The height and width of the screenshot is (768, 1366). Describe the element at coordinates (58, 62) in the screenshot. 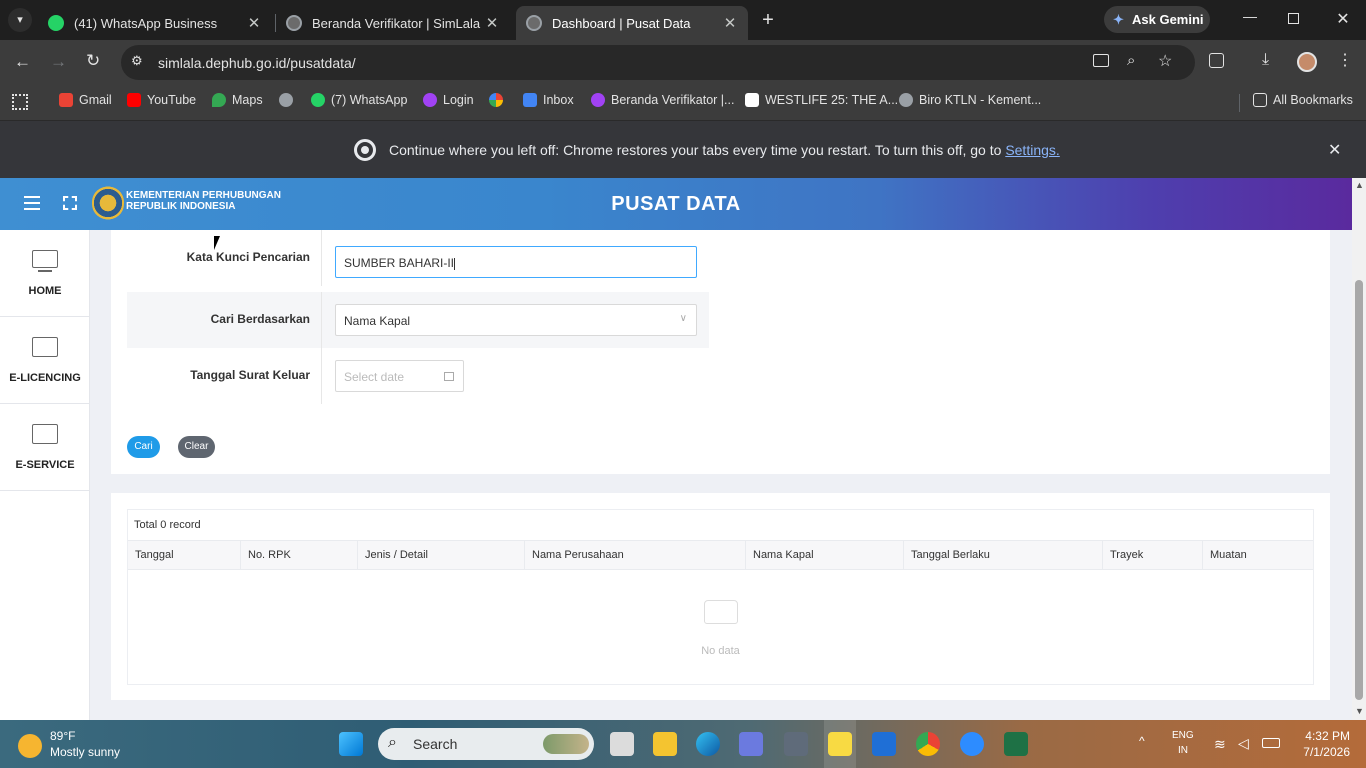

I see `forward-arrow-icon: →` at that location.